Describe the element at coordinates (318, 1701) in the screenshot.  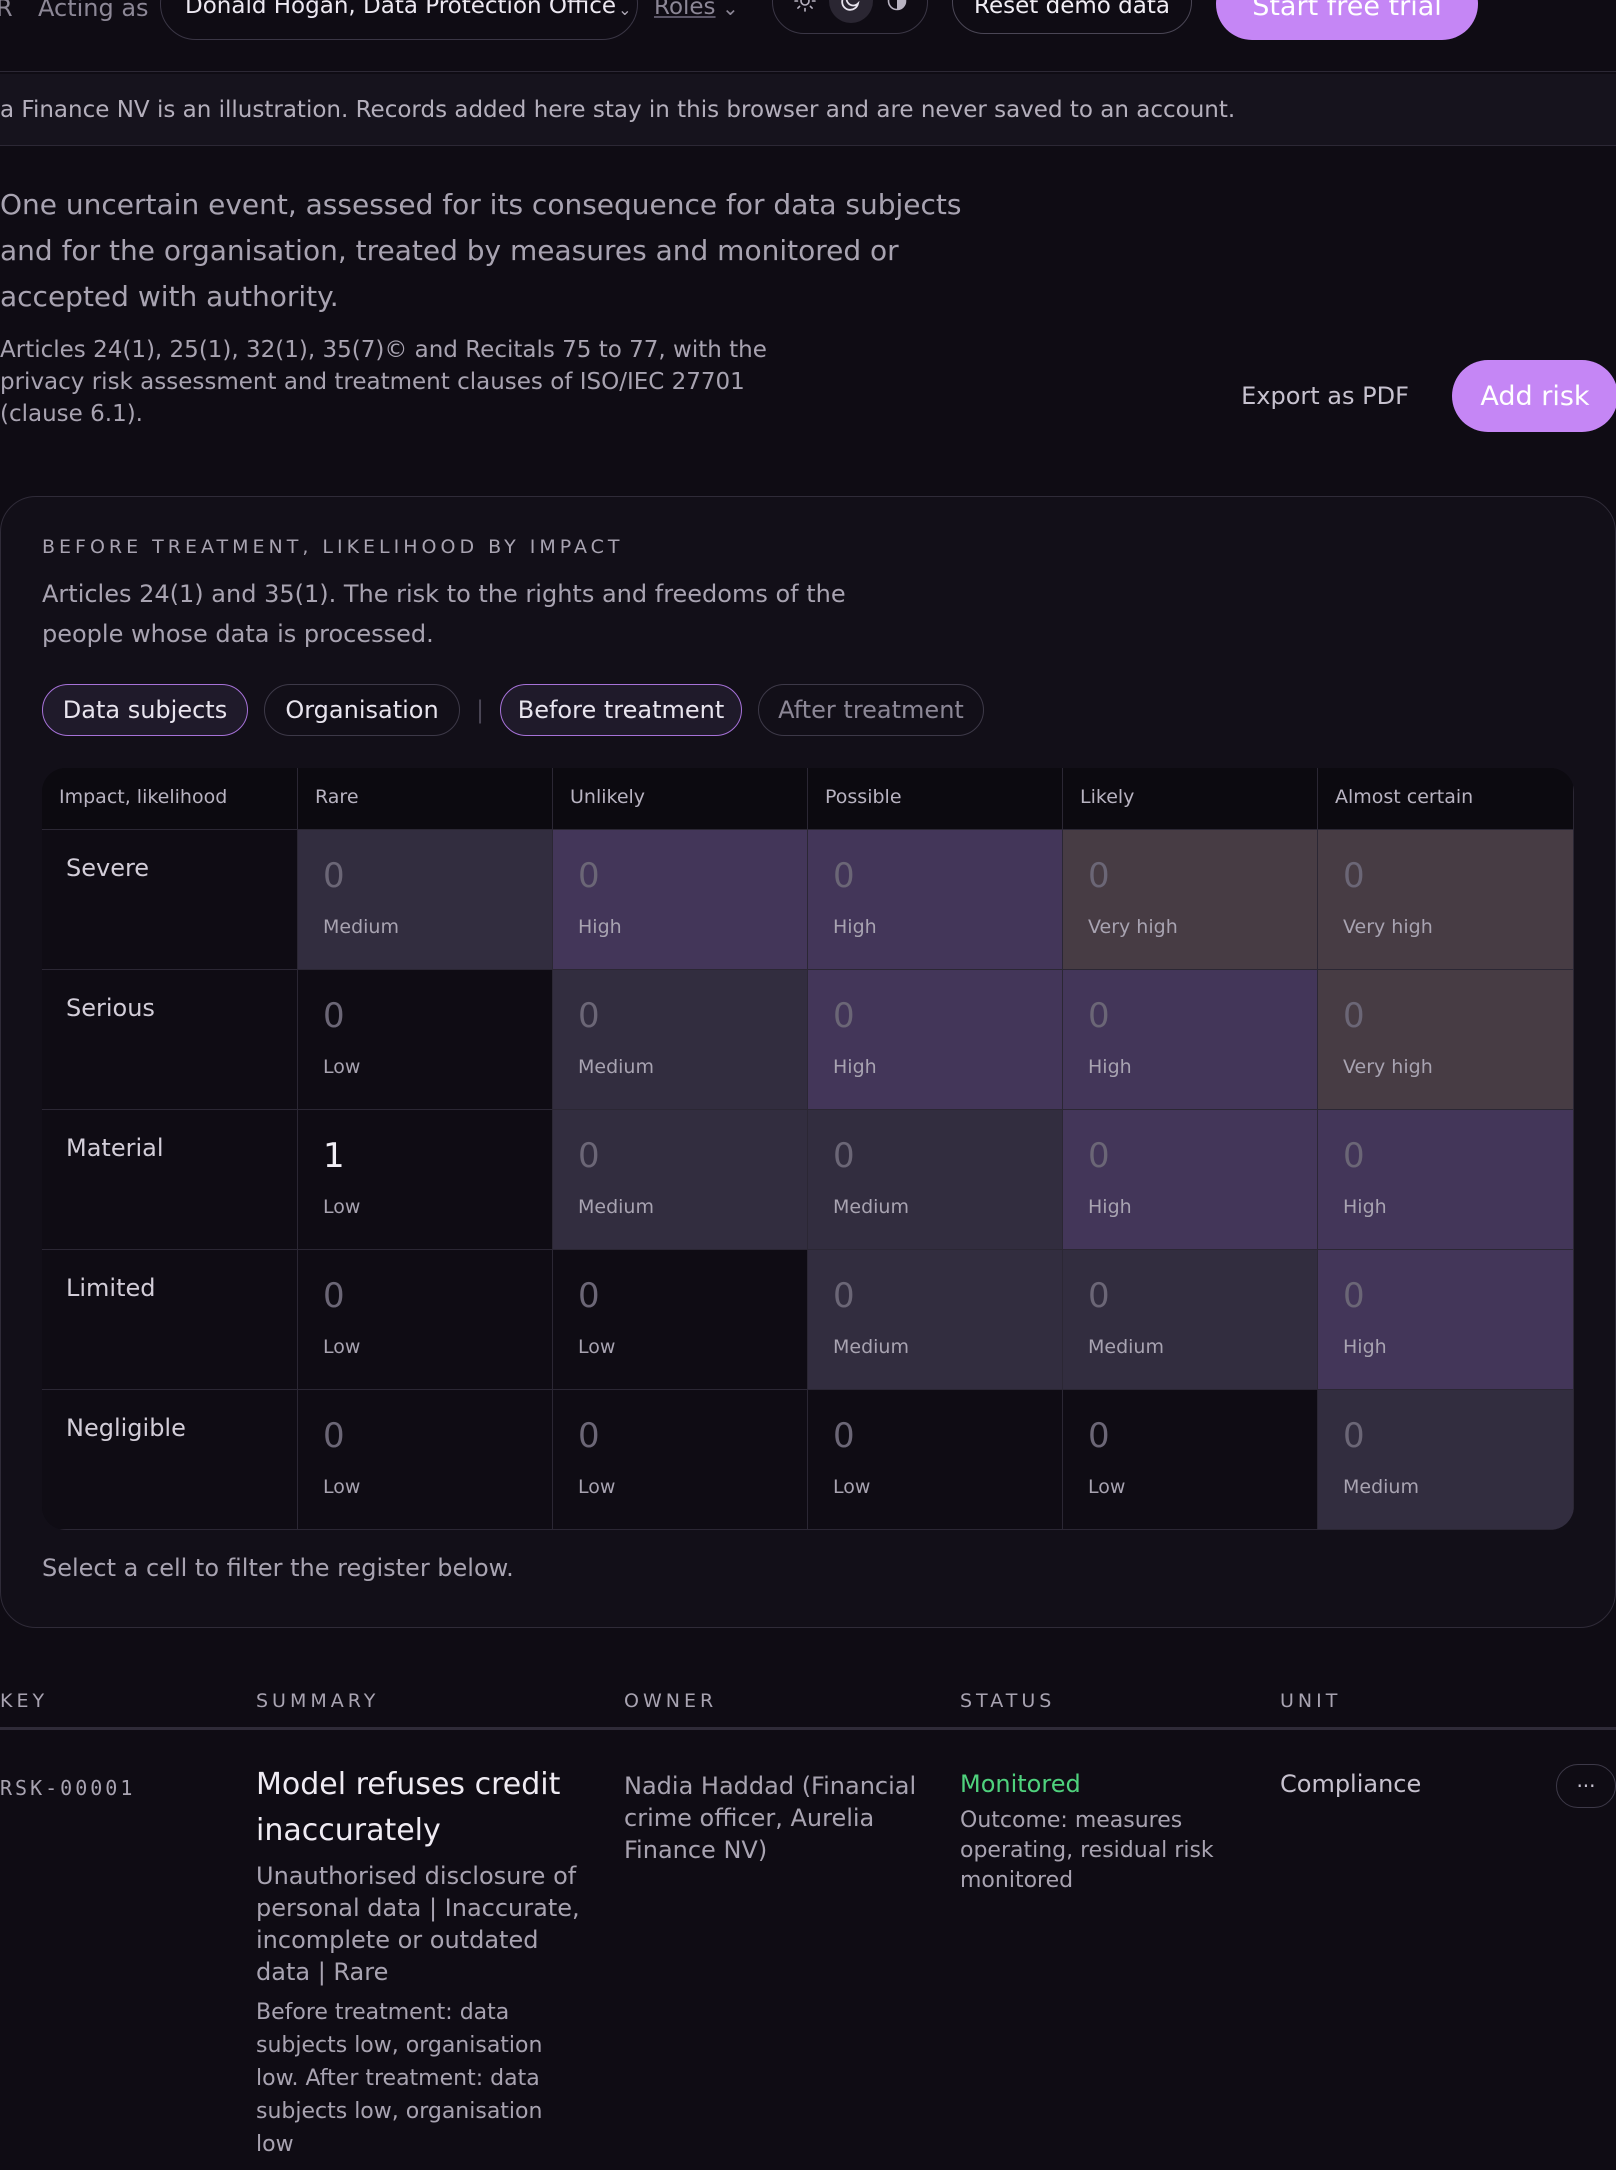
I see `column-header-summary: SUMMARY` at that location.